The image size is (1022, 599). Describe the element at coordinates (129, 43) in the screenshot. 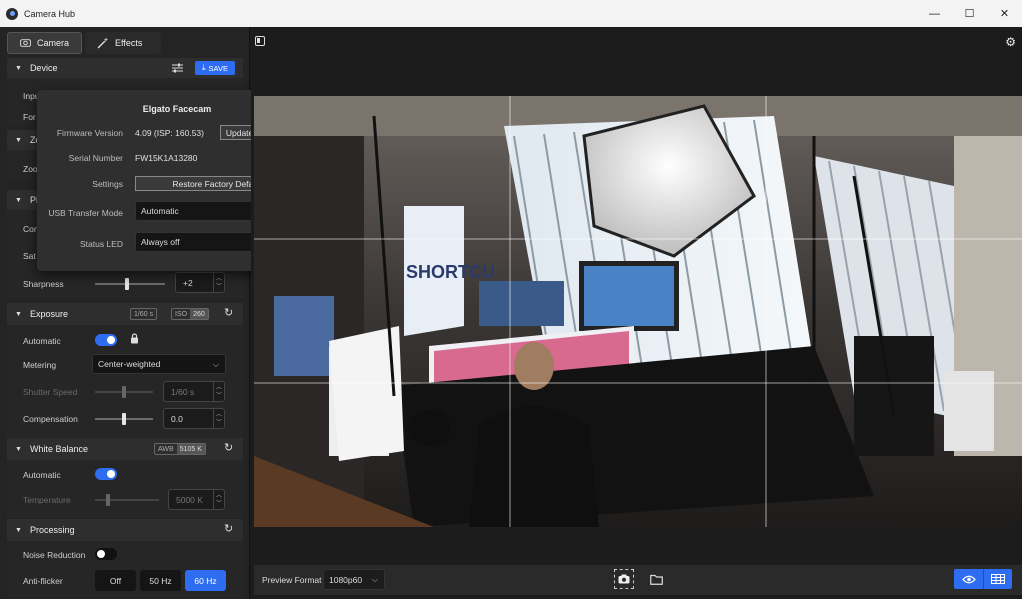

I see `tab-effects-label: Effects` at that location.